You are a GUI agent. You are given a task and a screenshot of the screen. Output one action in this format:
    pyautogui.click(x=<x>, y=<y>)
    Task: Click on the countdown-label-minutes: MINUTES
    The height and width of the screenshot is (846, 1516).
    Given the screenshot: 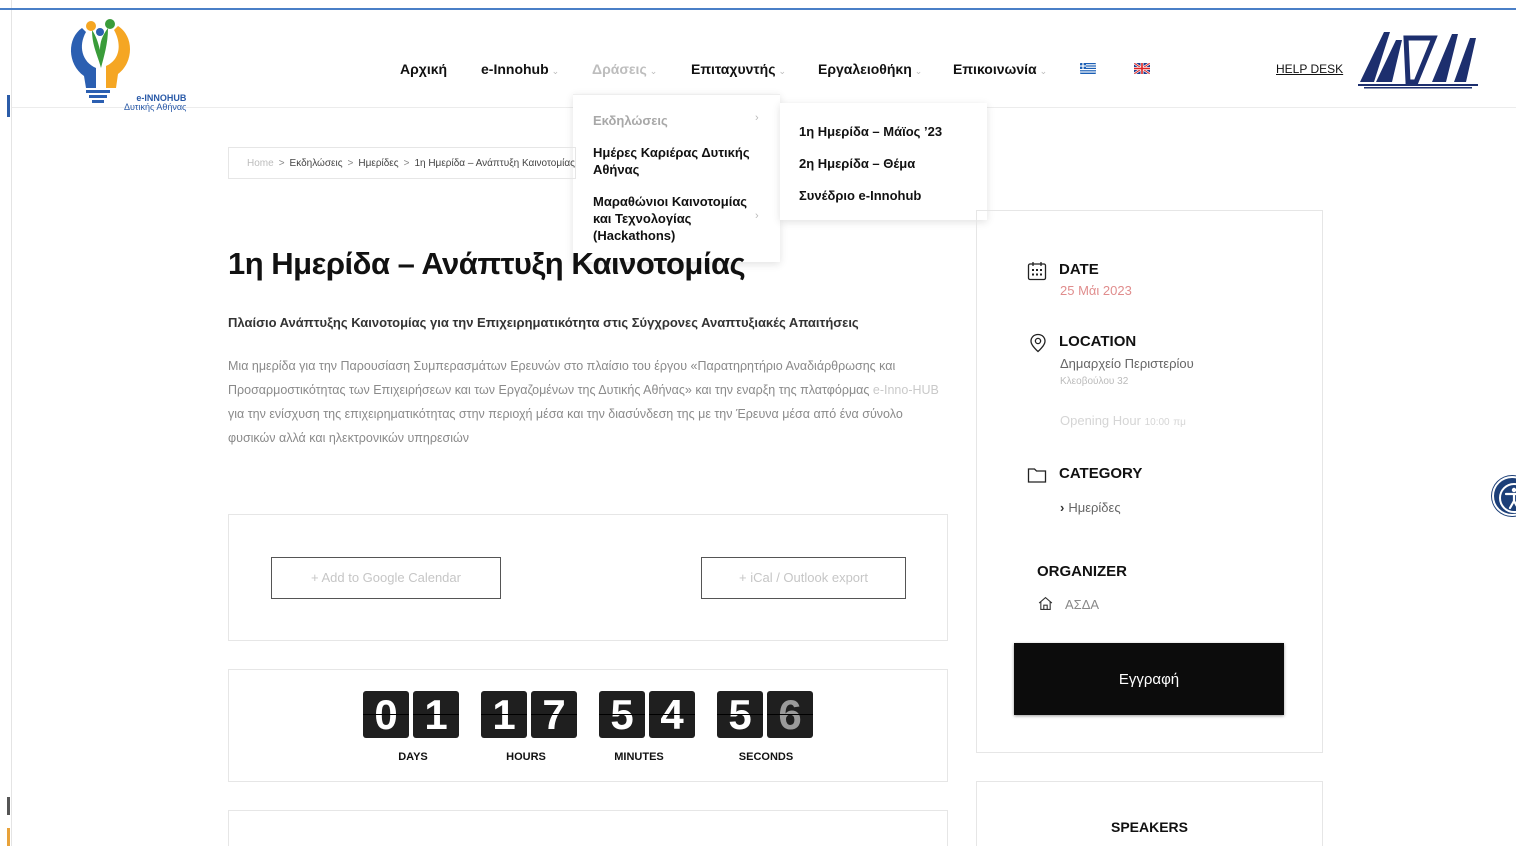 What is the action you would take?
    pyautogui.click(x=639, y=757)
    